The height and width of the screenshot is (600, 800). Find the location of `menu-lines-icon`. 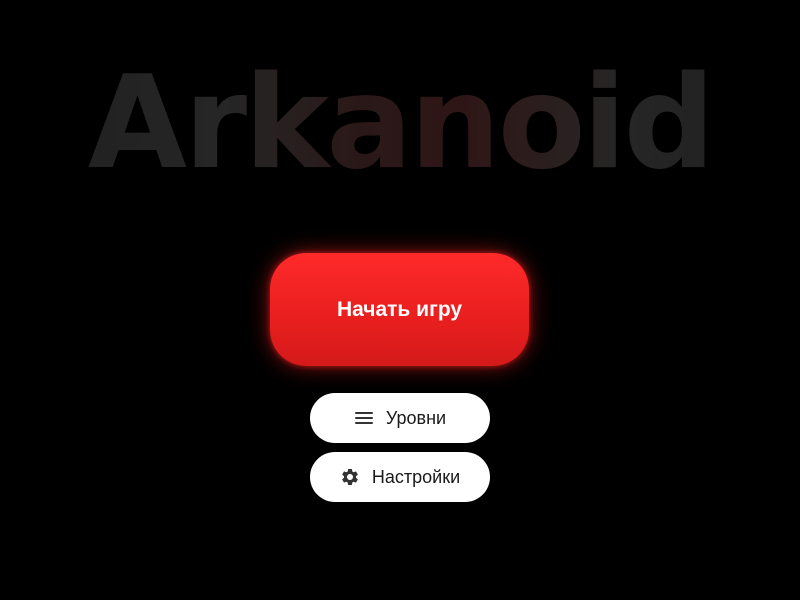

menu-lines-icon is located at coordinates (364, 418).